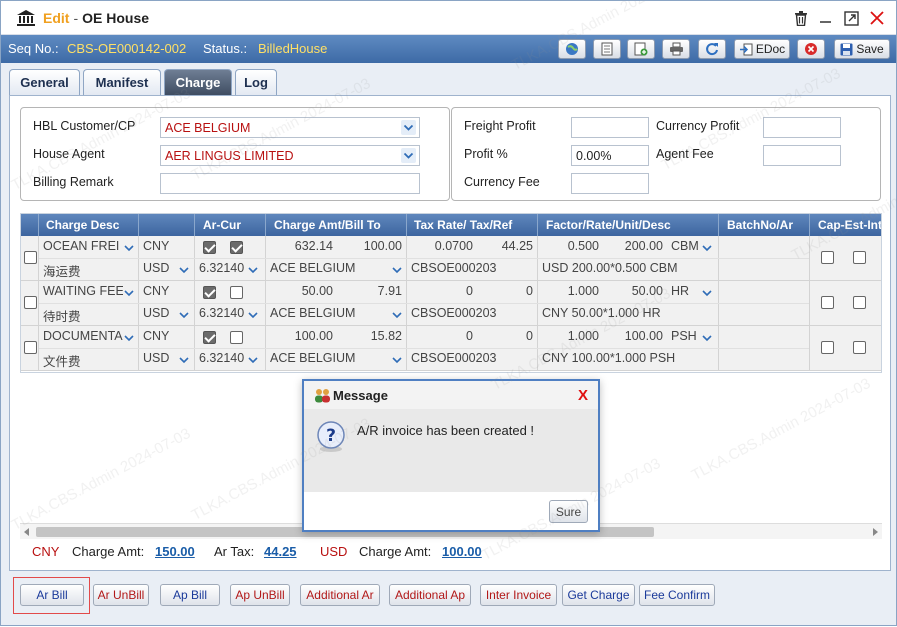 Image resolution: width=897 pixels, height=627 pixels. What do you see at coordinates (849, 225) in the screenshot?
I see `col-cap-est-int: Cap-Est-Int` at bounding box center [849, 225].